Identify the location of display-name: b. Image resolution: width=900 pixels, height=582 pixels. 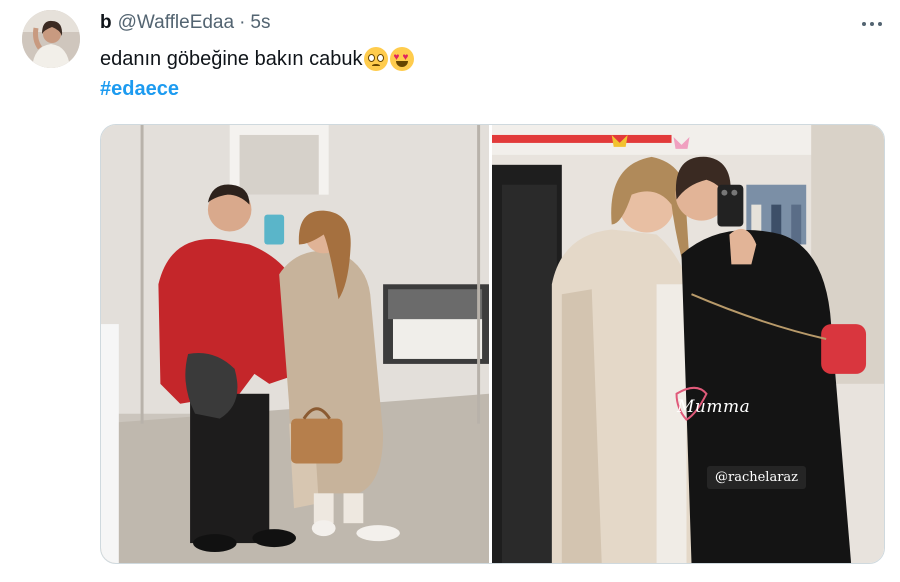
(106, 23).